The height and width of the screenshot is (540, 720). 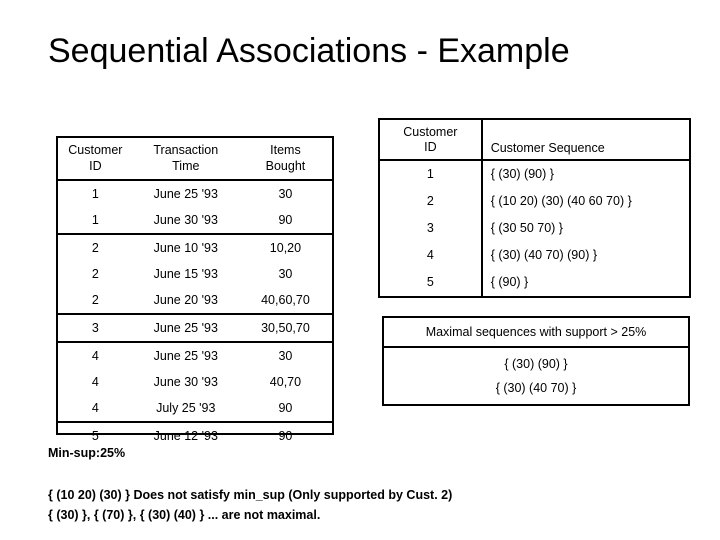 I want to click on table-row: 4 June 30 '93 40,70, so click(x=195, y=382).